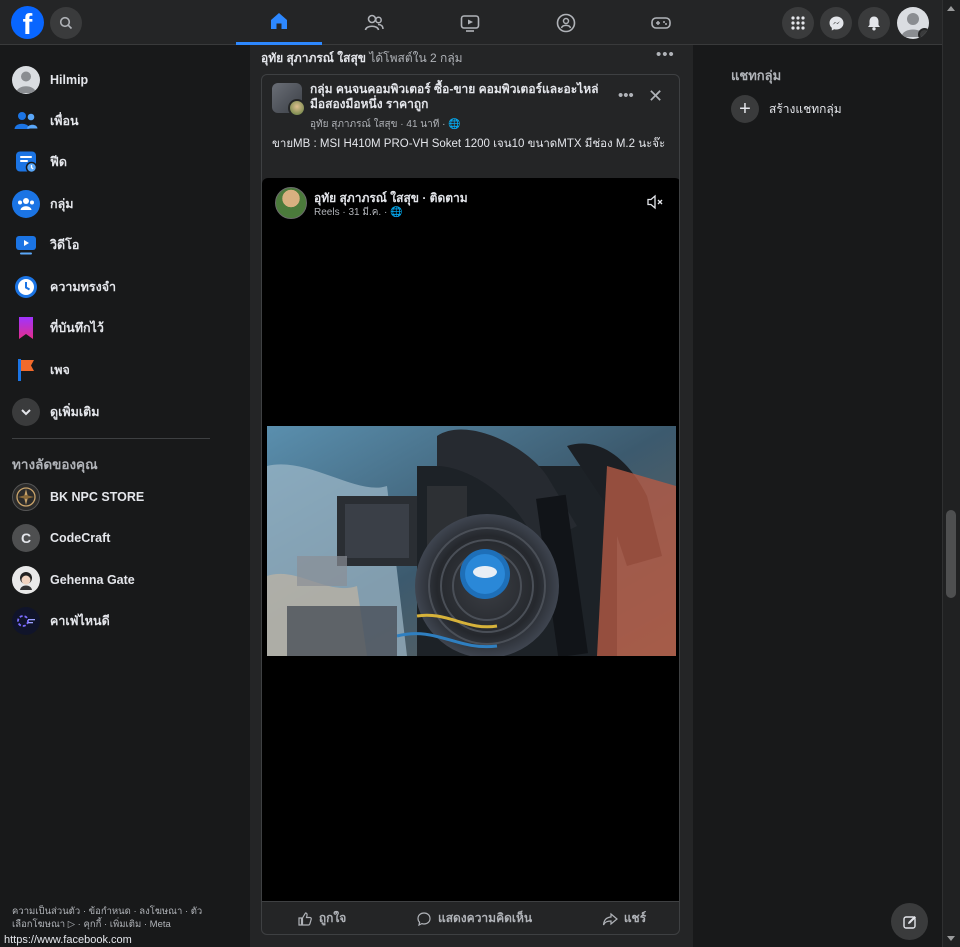 The width and height of the screenshot is (960, 947). What do you see at coordinates (45, 245) in the screenshot?
I see `sidebar-item-video: วิดีโอ` at bounding box center [45, 245].